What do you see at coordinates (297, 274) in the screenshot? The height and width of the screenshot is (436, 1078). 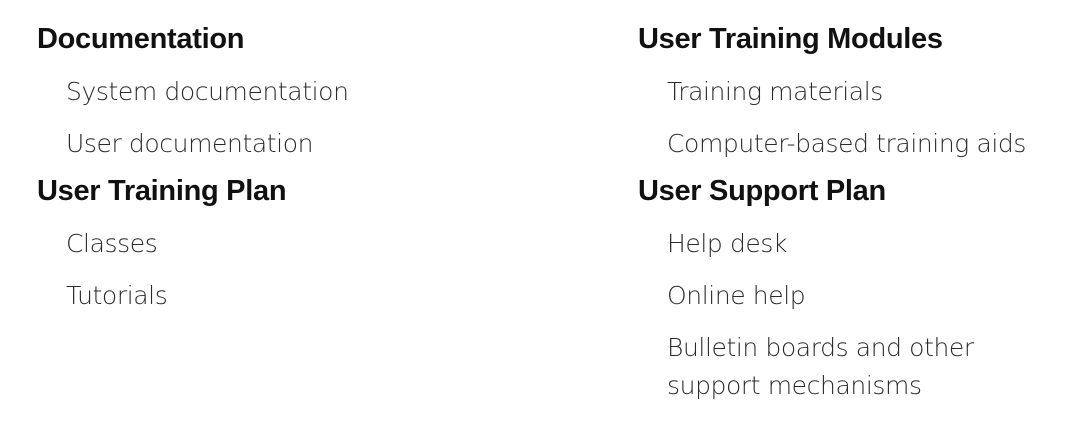 I see `item-list: Classes Tutorials` at bounding box center [297, 274].